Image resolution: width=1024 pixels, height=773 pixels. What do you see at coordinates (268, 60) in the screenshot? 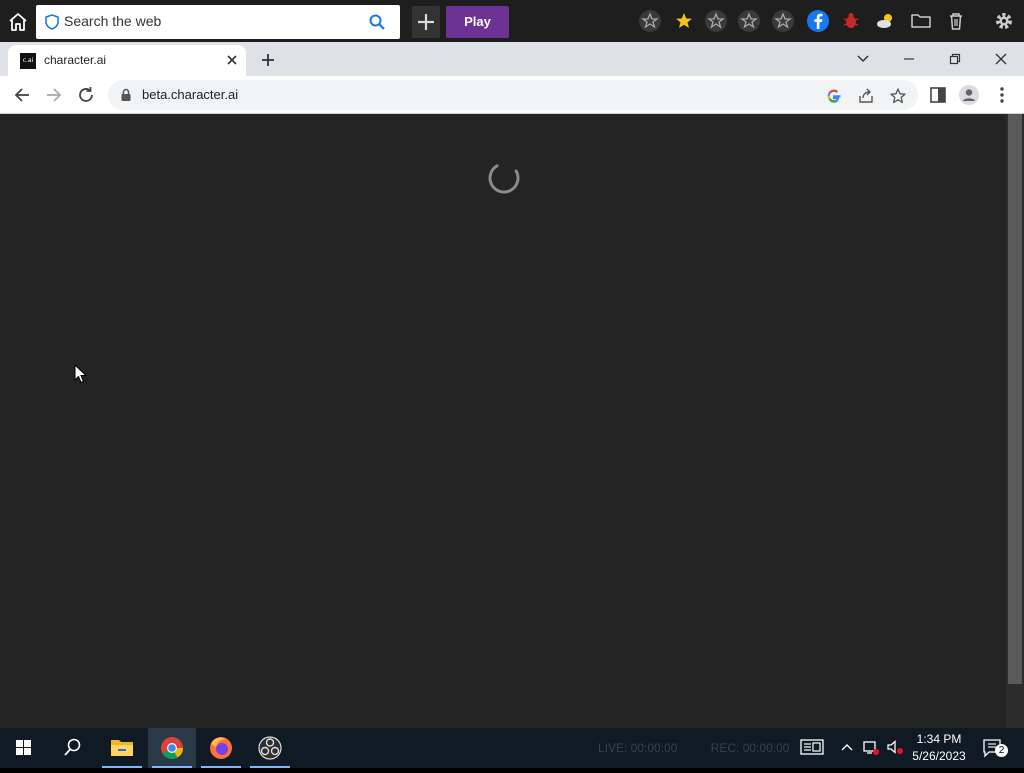
I see `new-tab-icon` at bounding box center [268, 60].